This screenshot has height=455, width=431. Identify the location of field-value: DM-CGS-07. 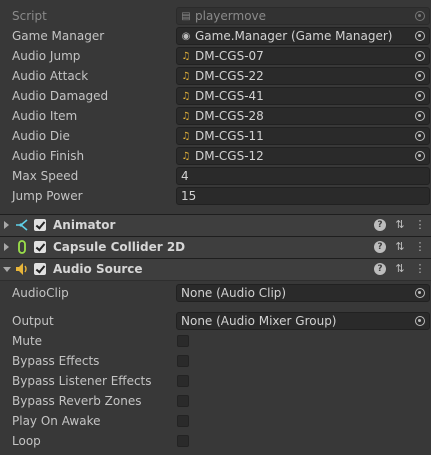
(229, 56).